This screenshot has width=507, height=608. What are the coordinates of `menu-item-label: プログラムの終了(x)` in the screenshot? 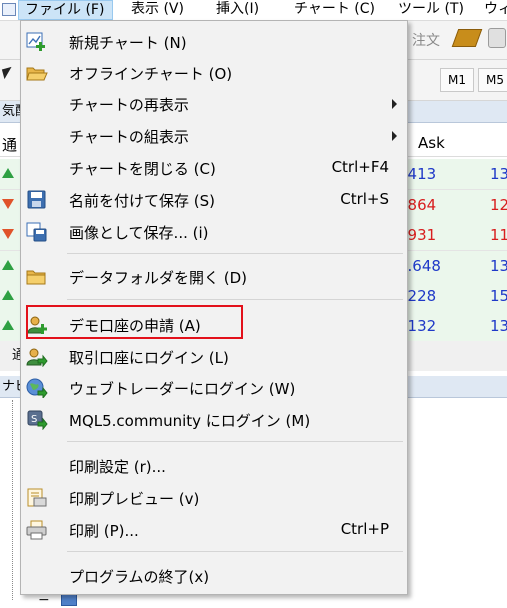 It's located at (139, 577).